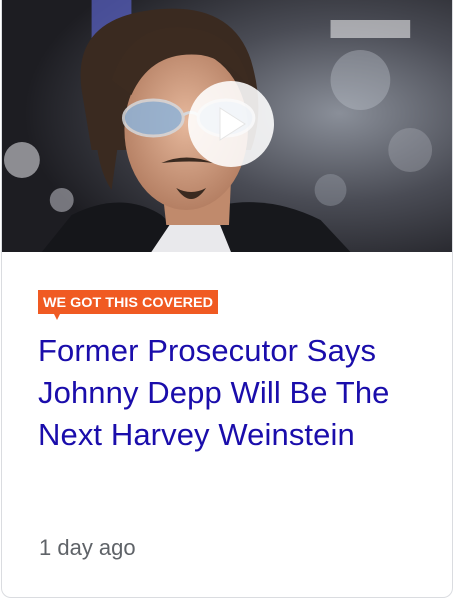  I want to click on source-logo-text: WE GOT THIS COVERED, so click(128, 302).